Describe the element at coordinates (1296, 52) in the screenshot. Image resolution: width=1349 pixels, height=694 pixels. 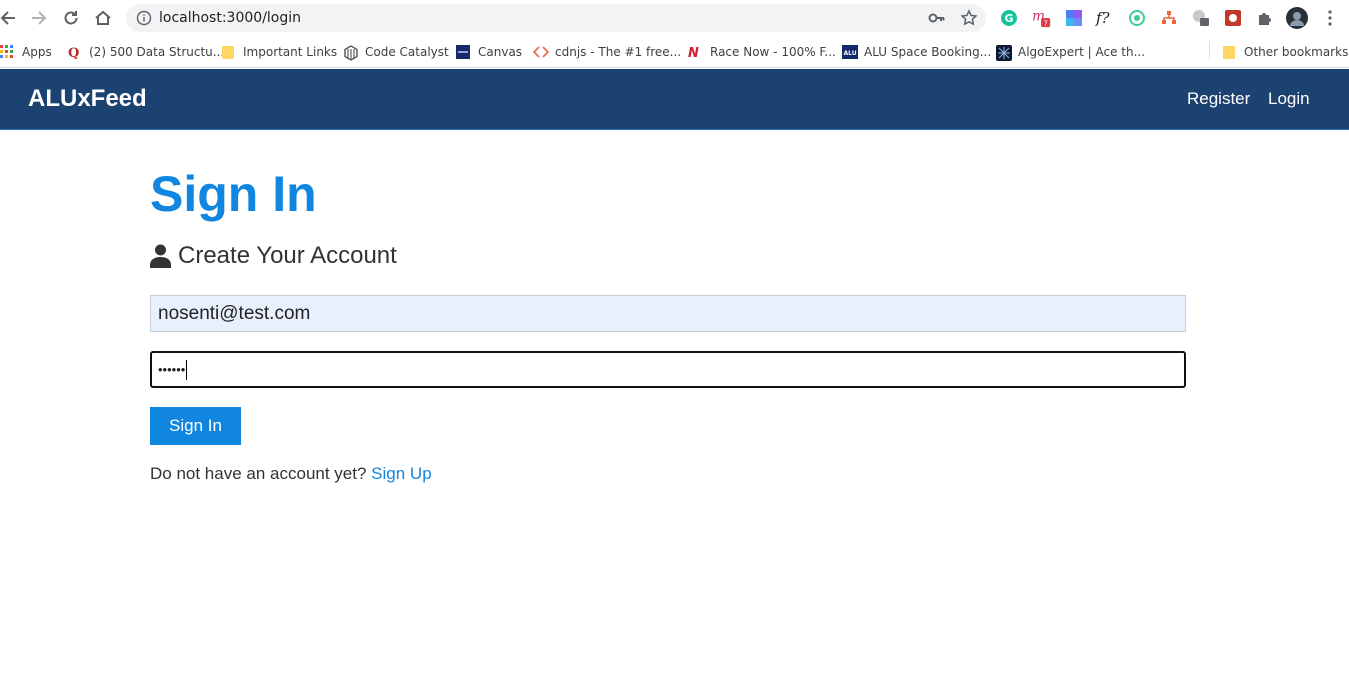
I see `bookmark-label: Other bookmarks` at that location.